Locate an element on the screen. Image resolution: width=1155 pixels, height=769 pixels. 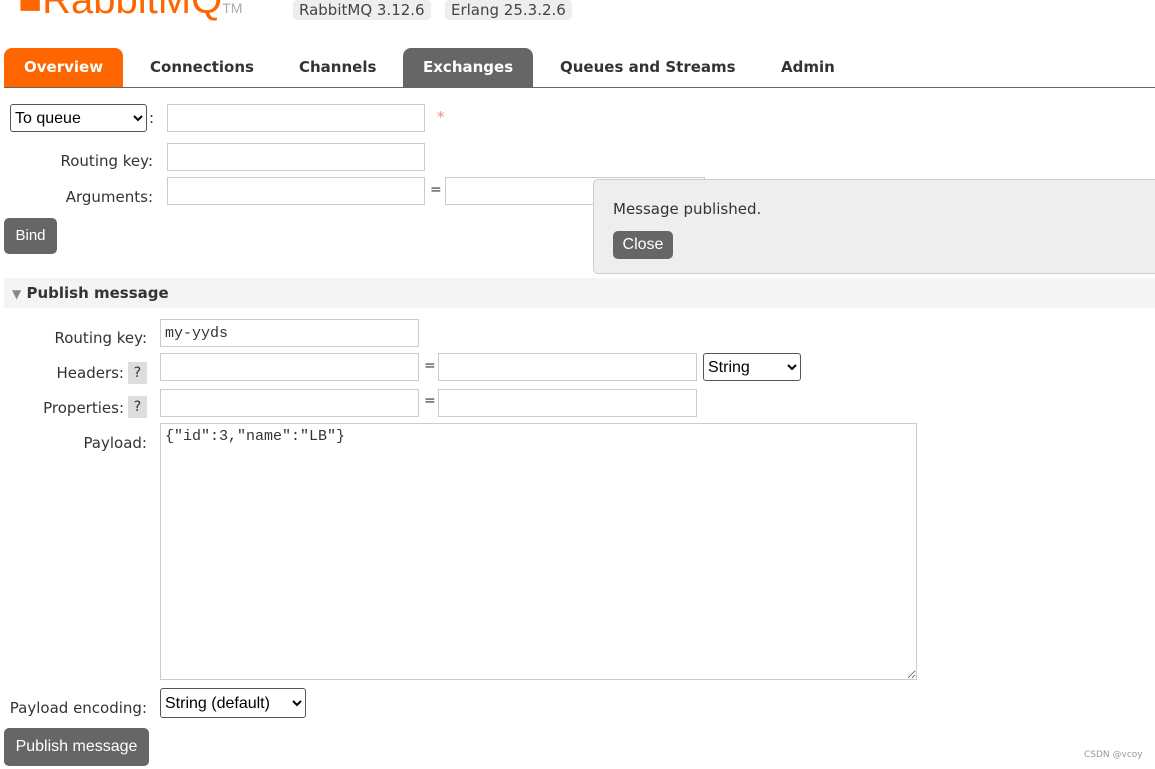
watermark: CSDN @vcoy is located at coordinates (1113, 755).